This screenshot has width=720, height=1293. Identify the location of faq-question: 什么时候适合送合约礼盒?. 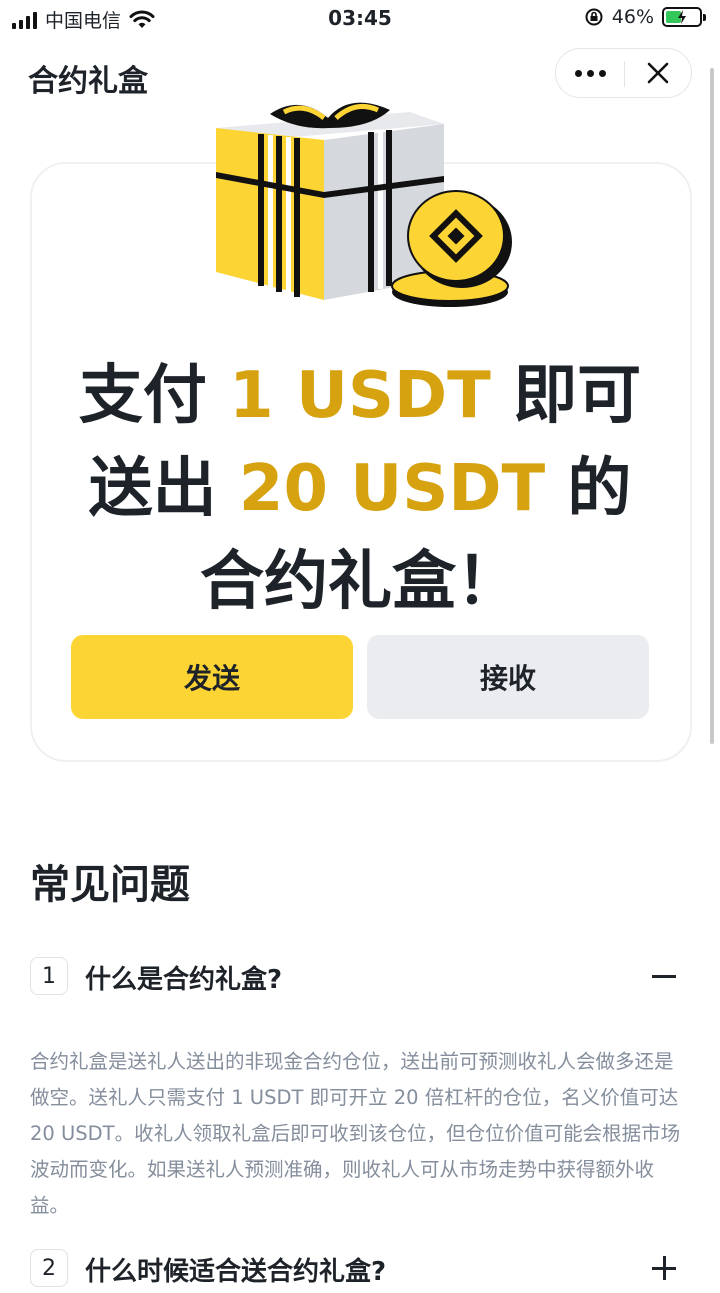
(236, 1272).